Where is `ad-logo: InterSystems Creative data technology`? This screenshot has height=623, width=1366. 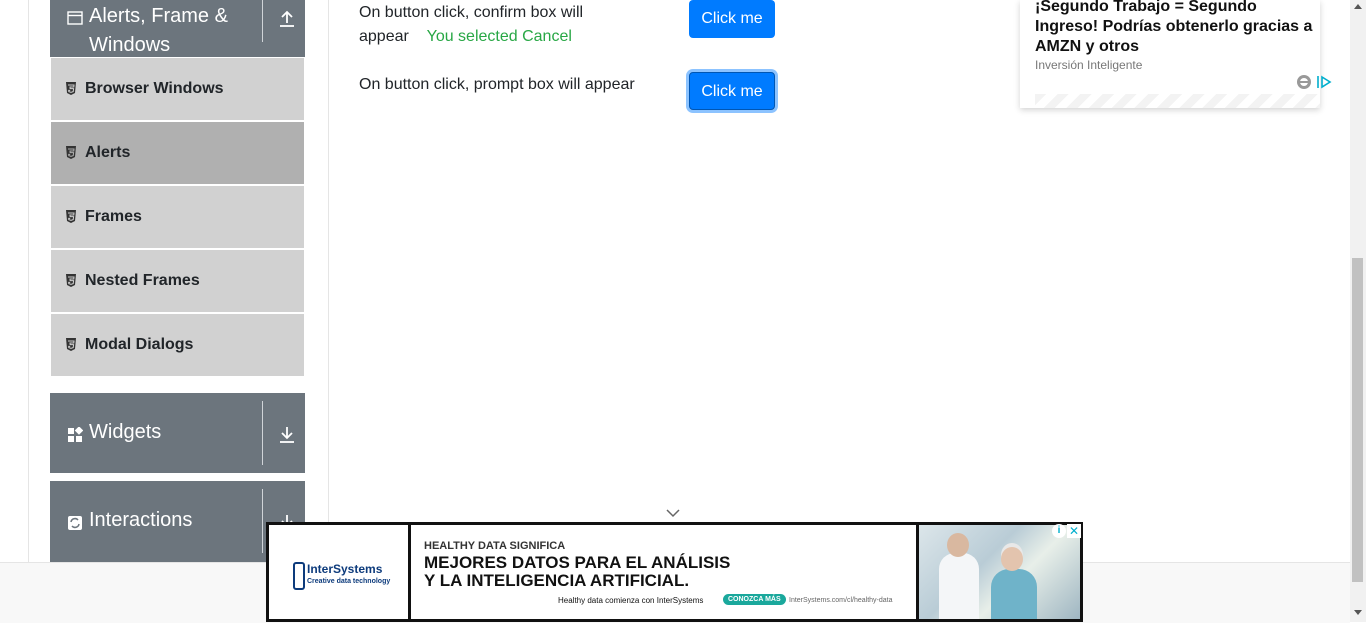 ad-logo: InterSystems Creative data technology is located at coordinates (338, 572).